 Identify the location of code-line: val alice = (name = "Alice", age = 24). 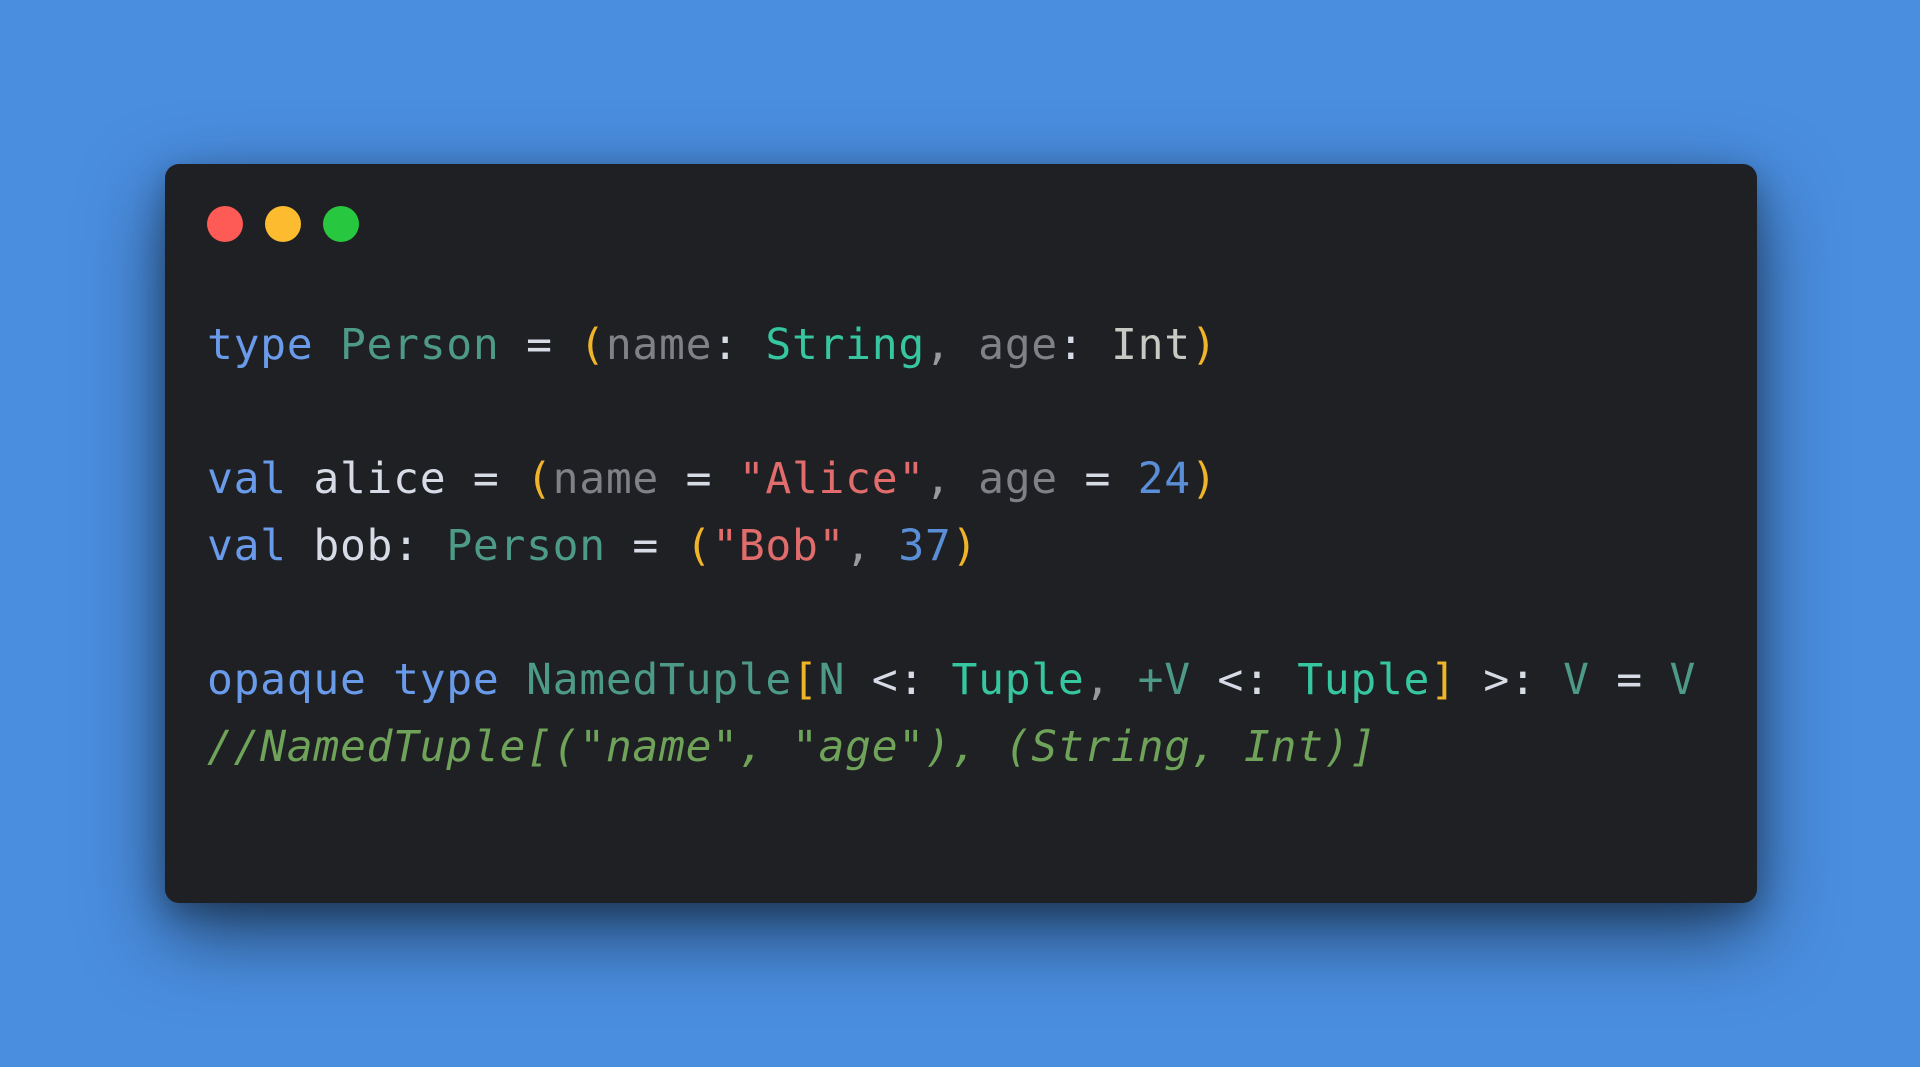
(951, 479).